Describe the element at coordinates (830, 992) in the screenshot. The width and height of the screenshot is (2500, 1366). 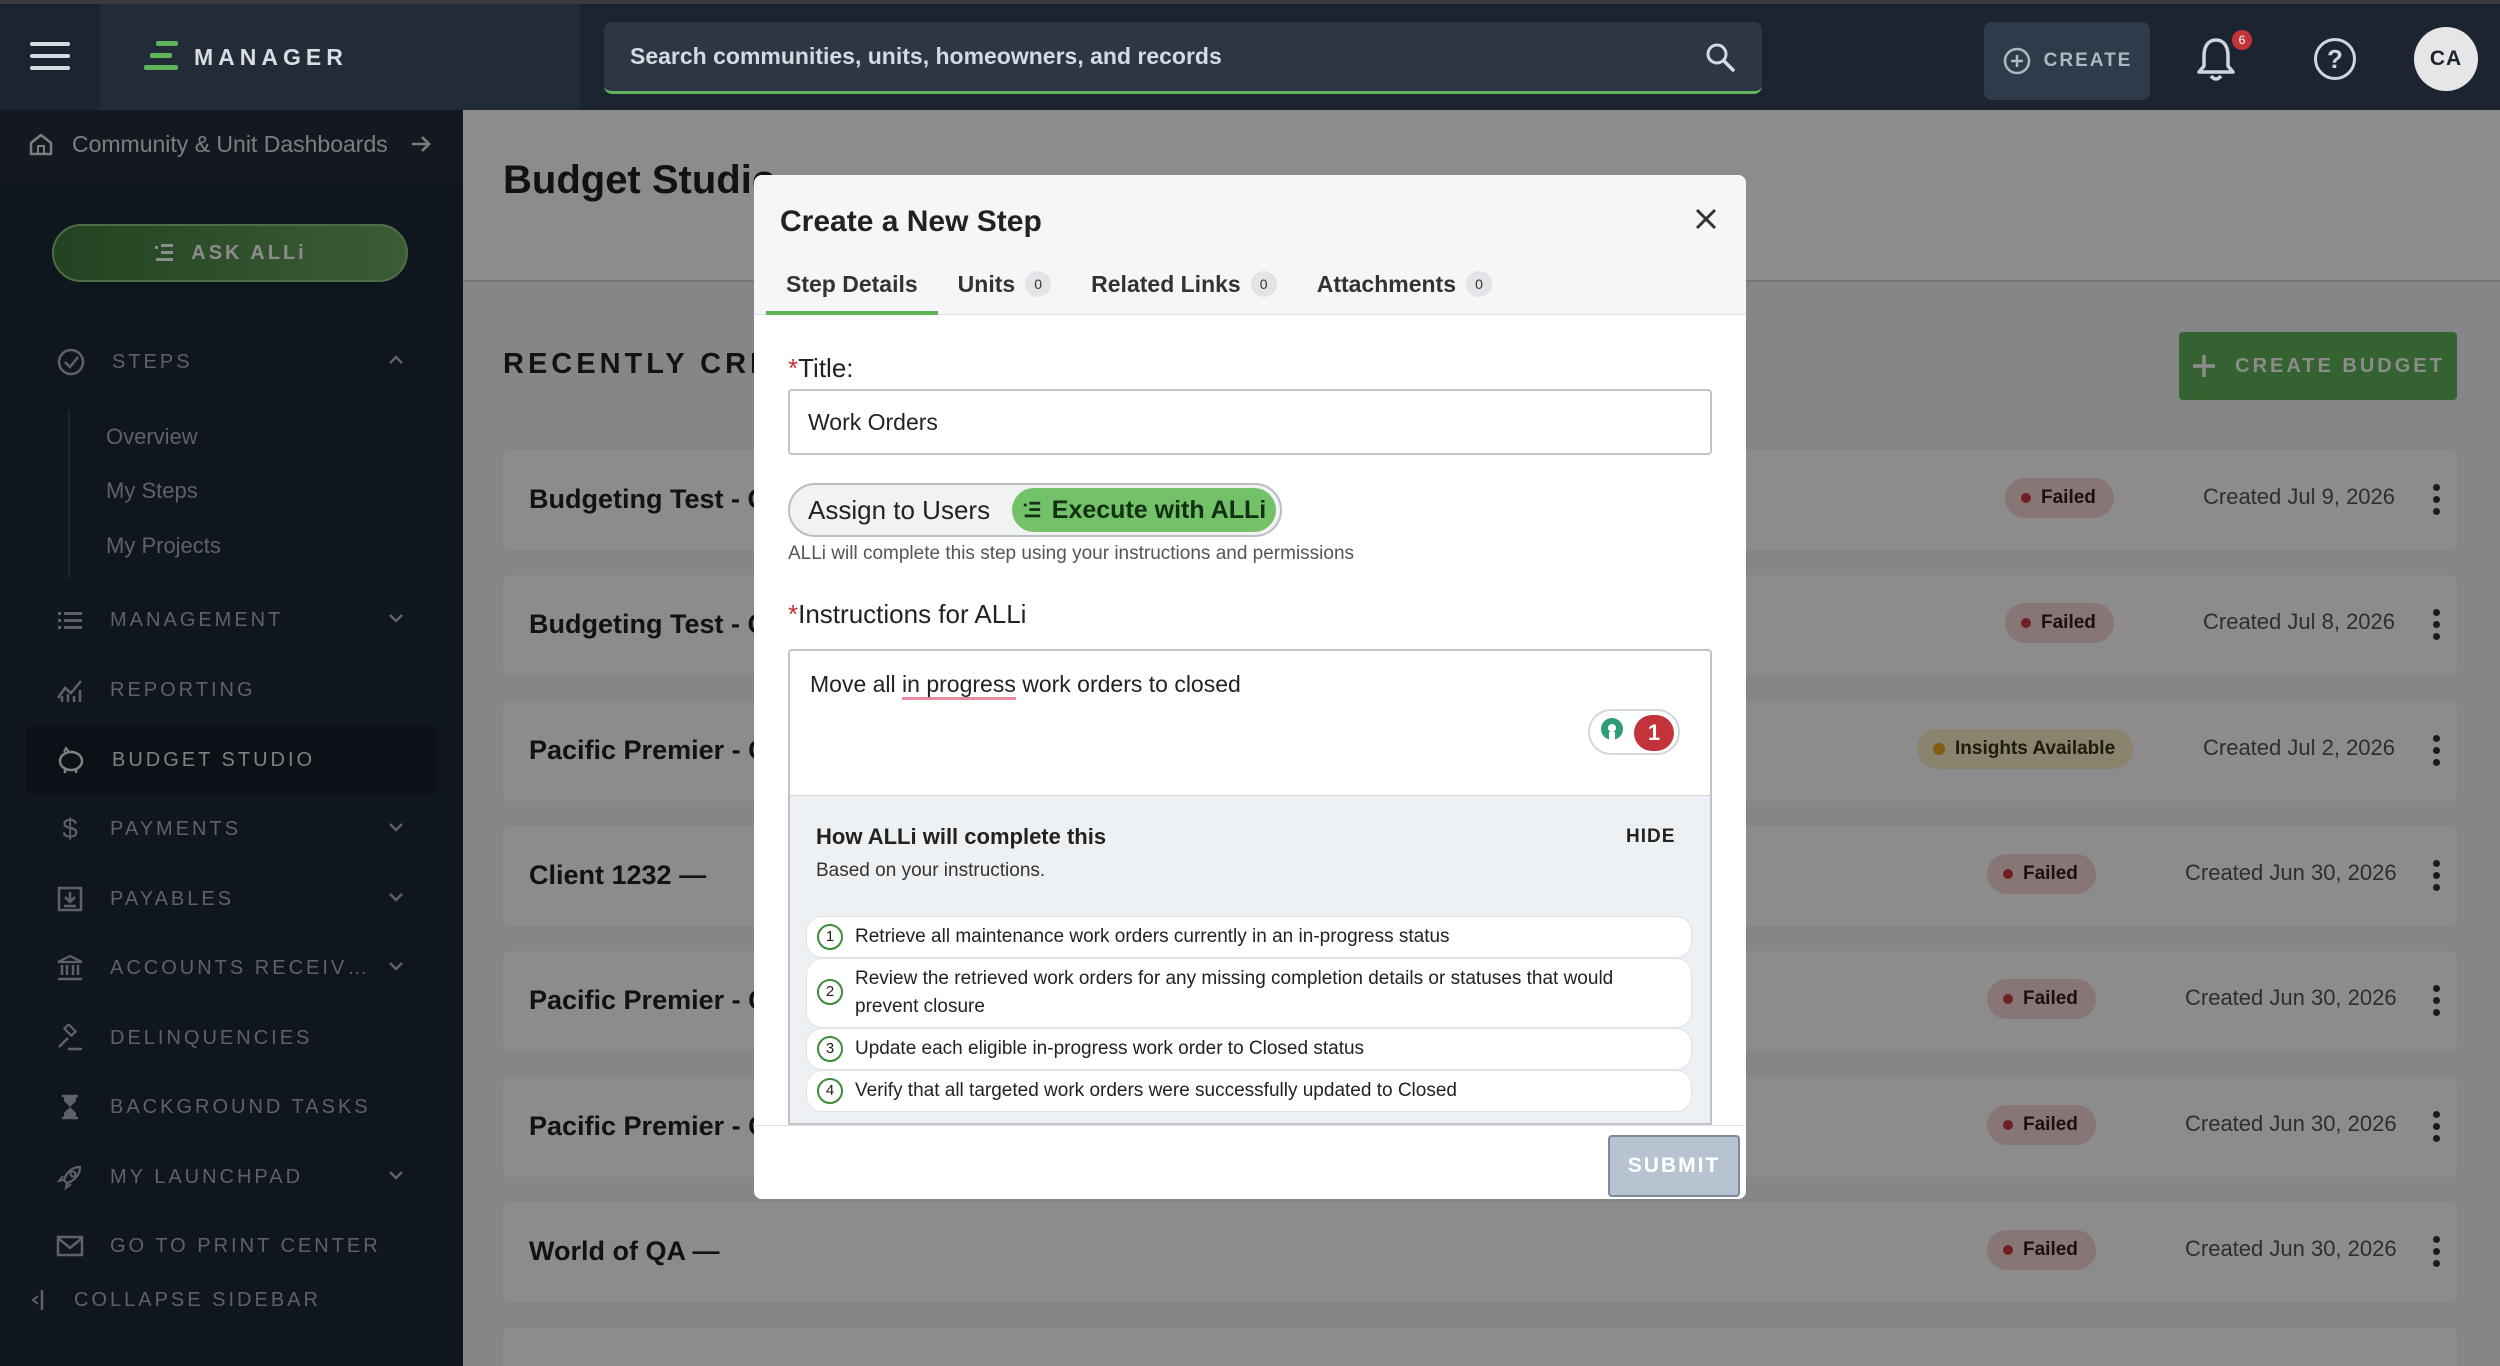
I see `step-number: 2` at that location.